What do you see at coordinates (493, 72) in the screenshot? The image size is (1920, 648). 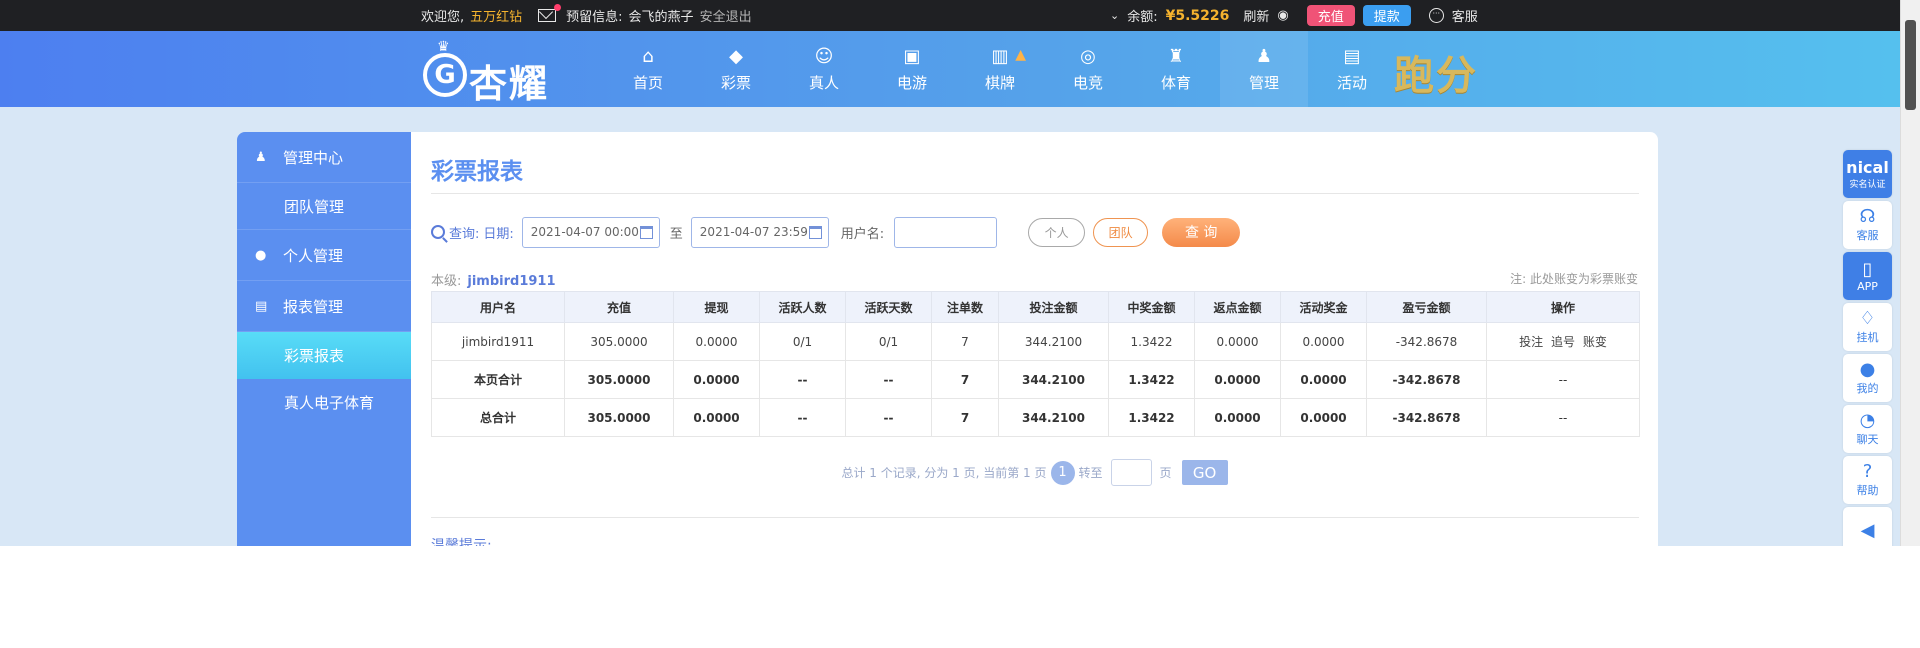 I see `logo: ♛ G 杏耀` at bounding box center [493, 72].